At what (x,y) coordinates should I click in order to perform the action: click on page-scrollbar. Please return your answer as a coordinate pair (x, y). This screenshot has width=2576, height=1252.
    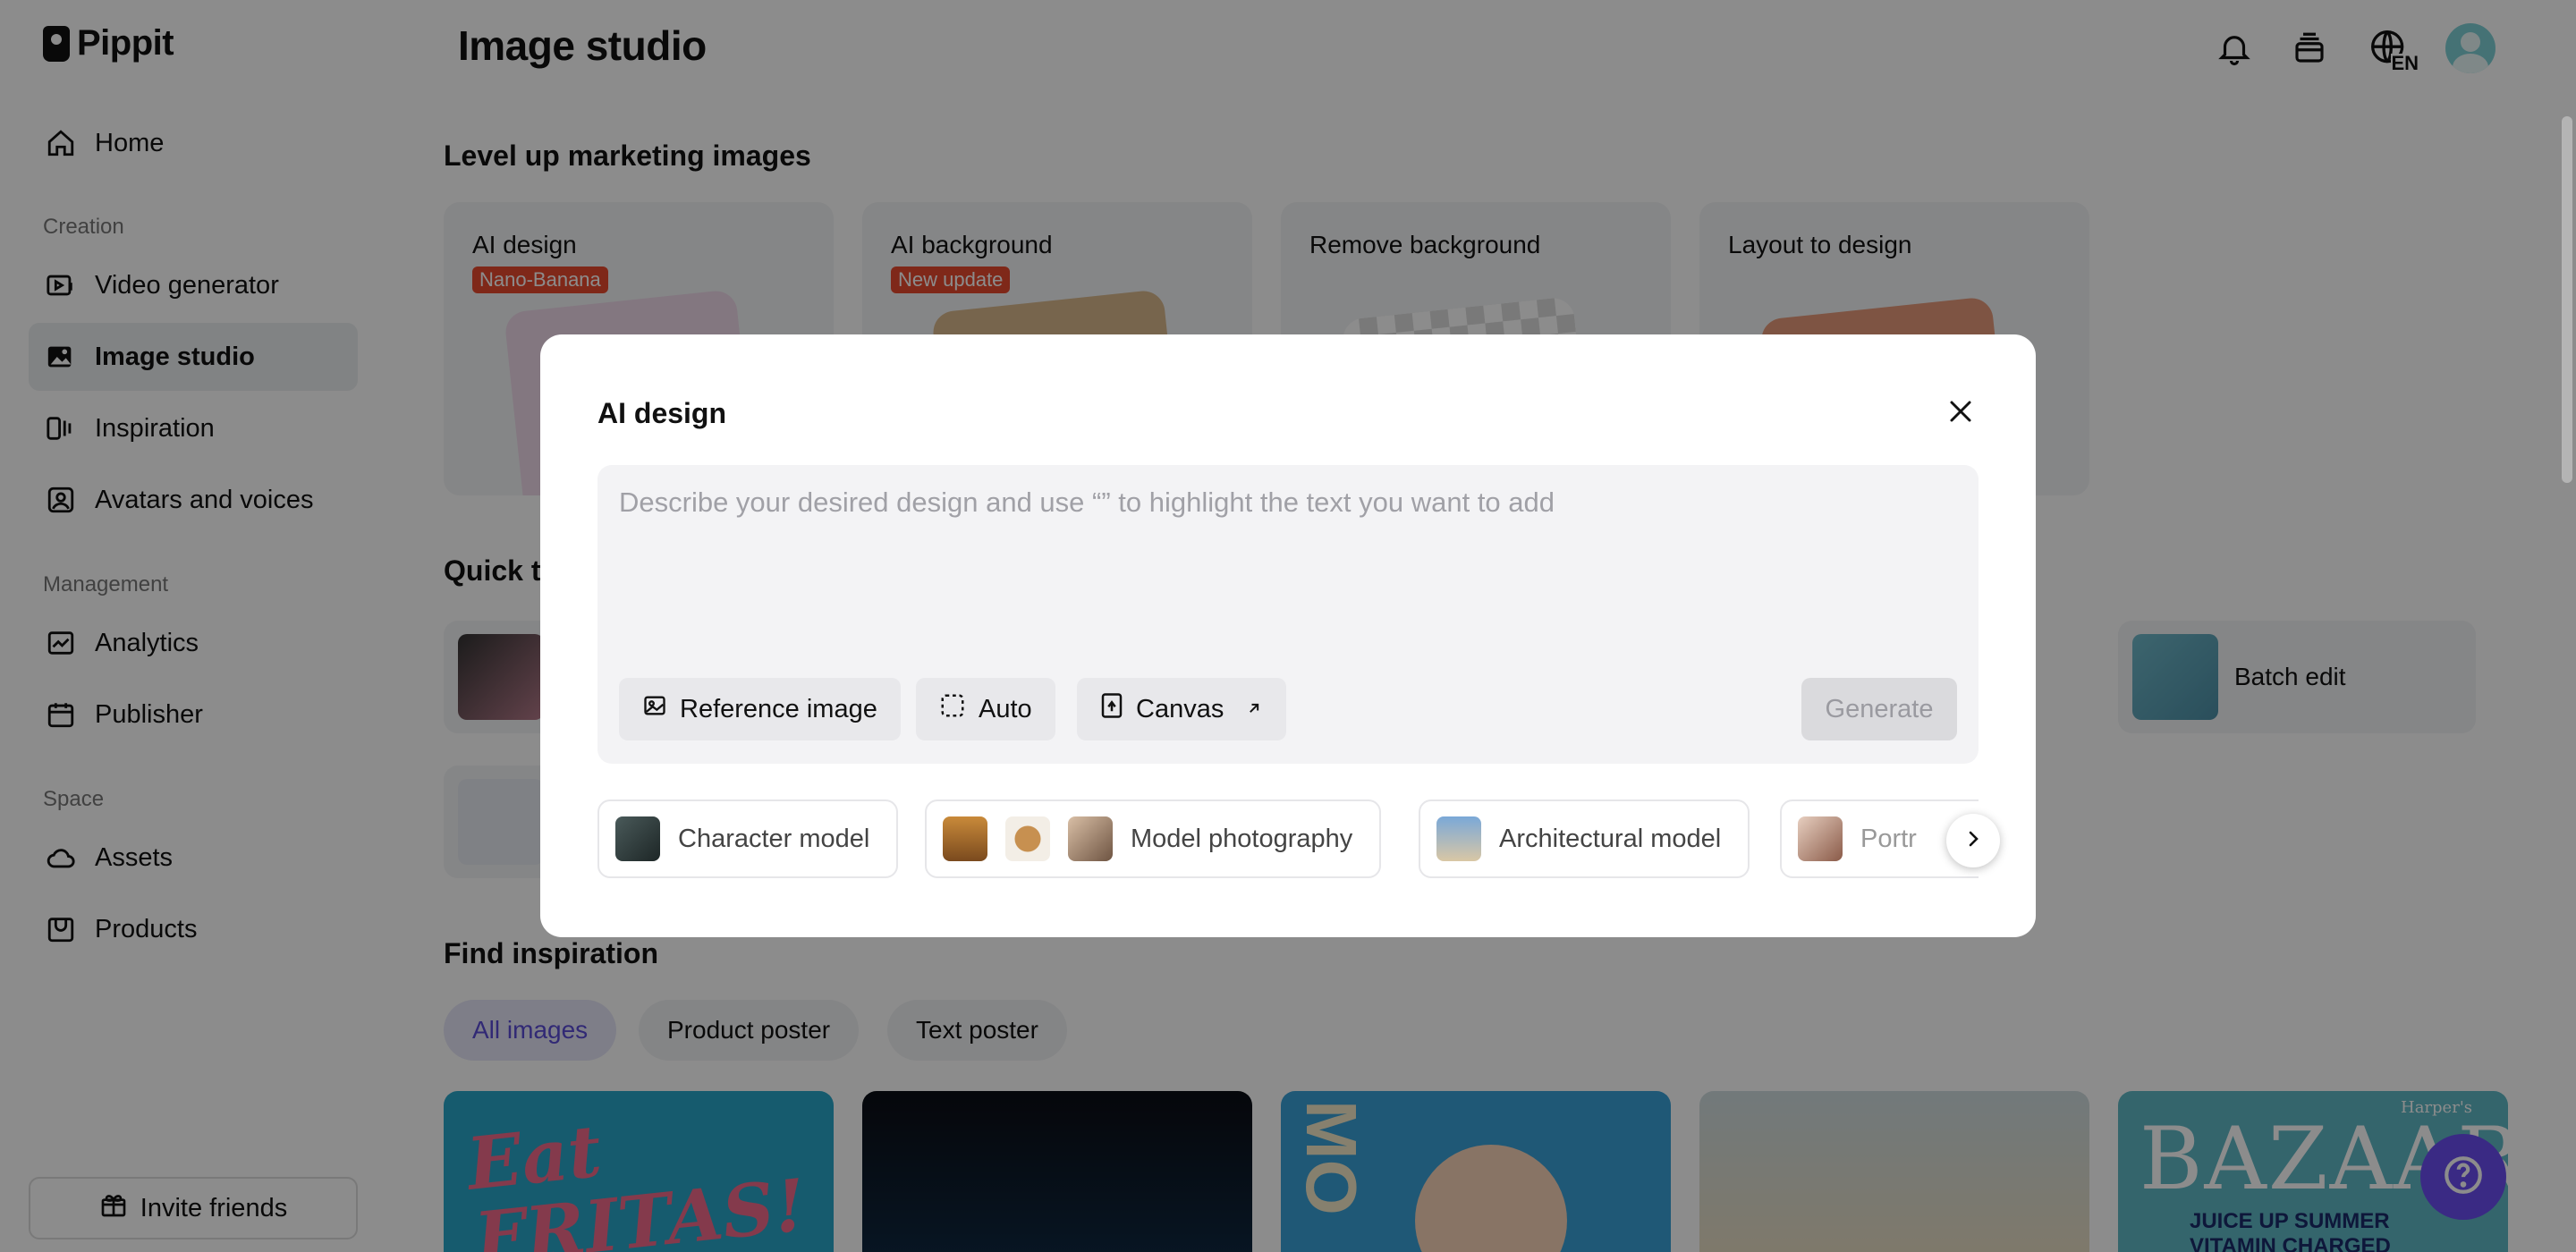
    Looking at the image, I should click on (2567, 299).